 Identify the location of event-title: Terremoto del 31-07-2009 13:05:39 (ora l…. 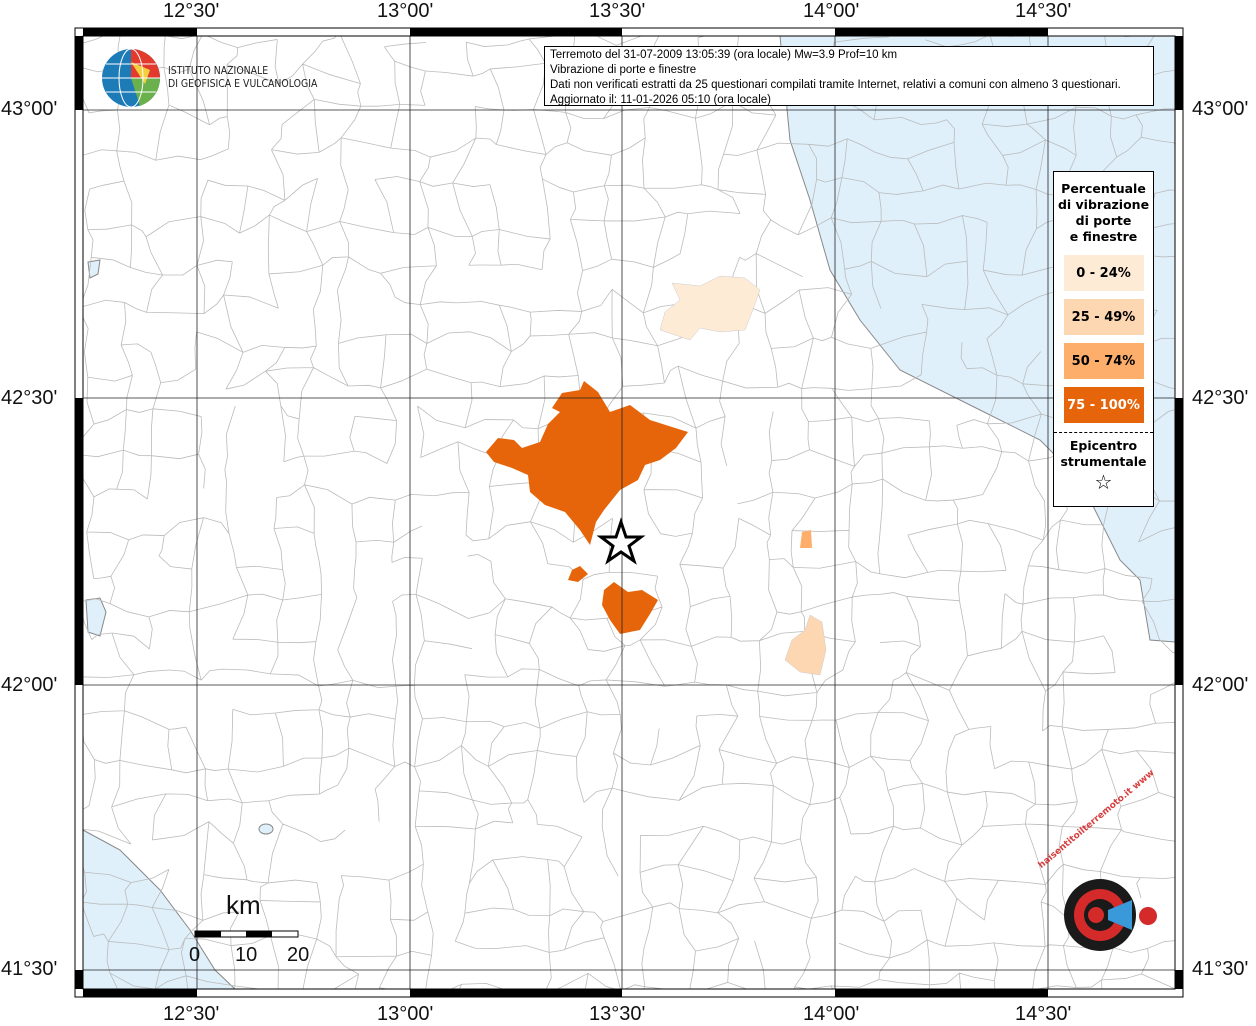
(724, 55).